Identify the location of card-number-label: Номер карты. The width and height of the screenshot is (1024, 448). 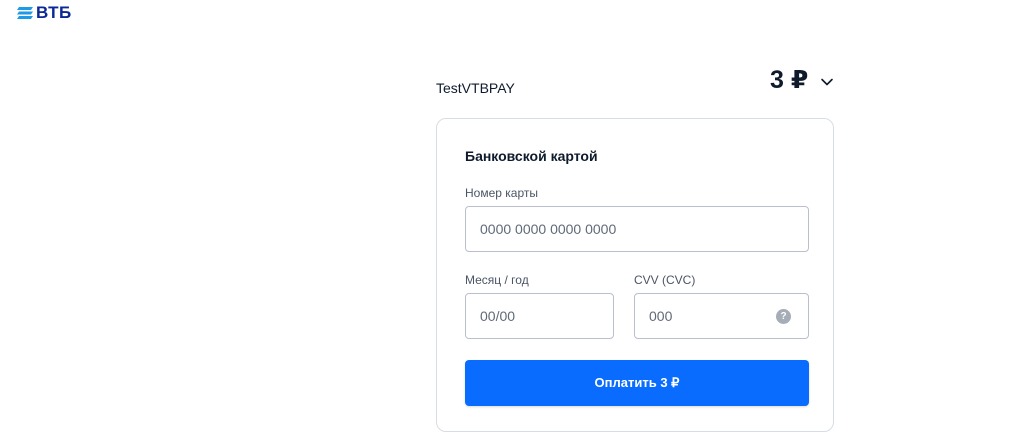
(501, 193).